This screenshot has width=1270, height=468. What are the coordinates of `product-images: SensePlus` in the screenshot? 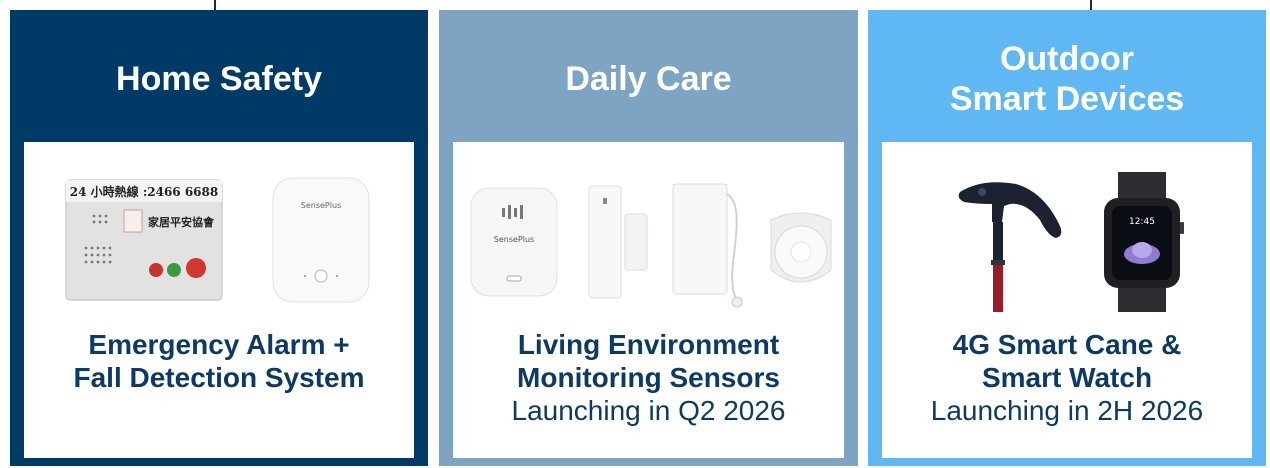 It's located at (648, 239).